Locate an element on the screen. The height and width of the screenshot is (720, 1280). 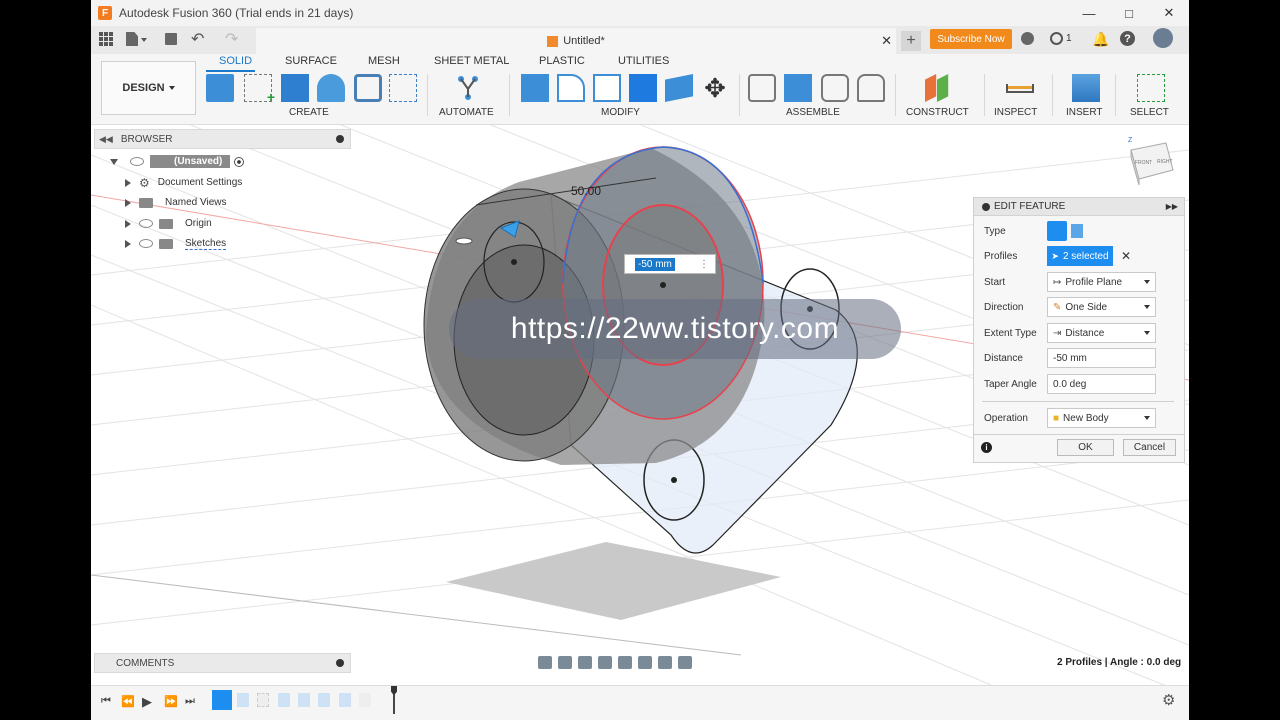
redo-icon: ↷ is located at coordinates (231, 39).